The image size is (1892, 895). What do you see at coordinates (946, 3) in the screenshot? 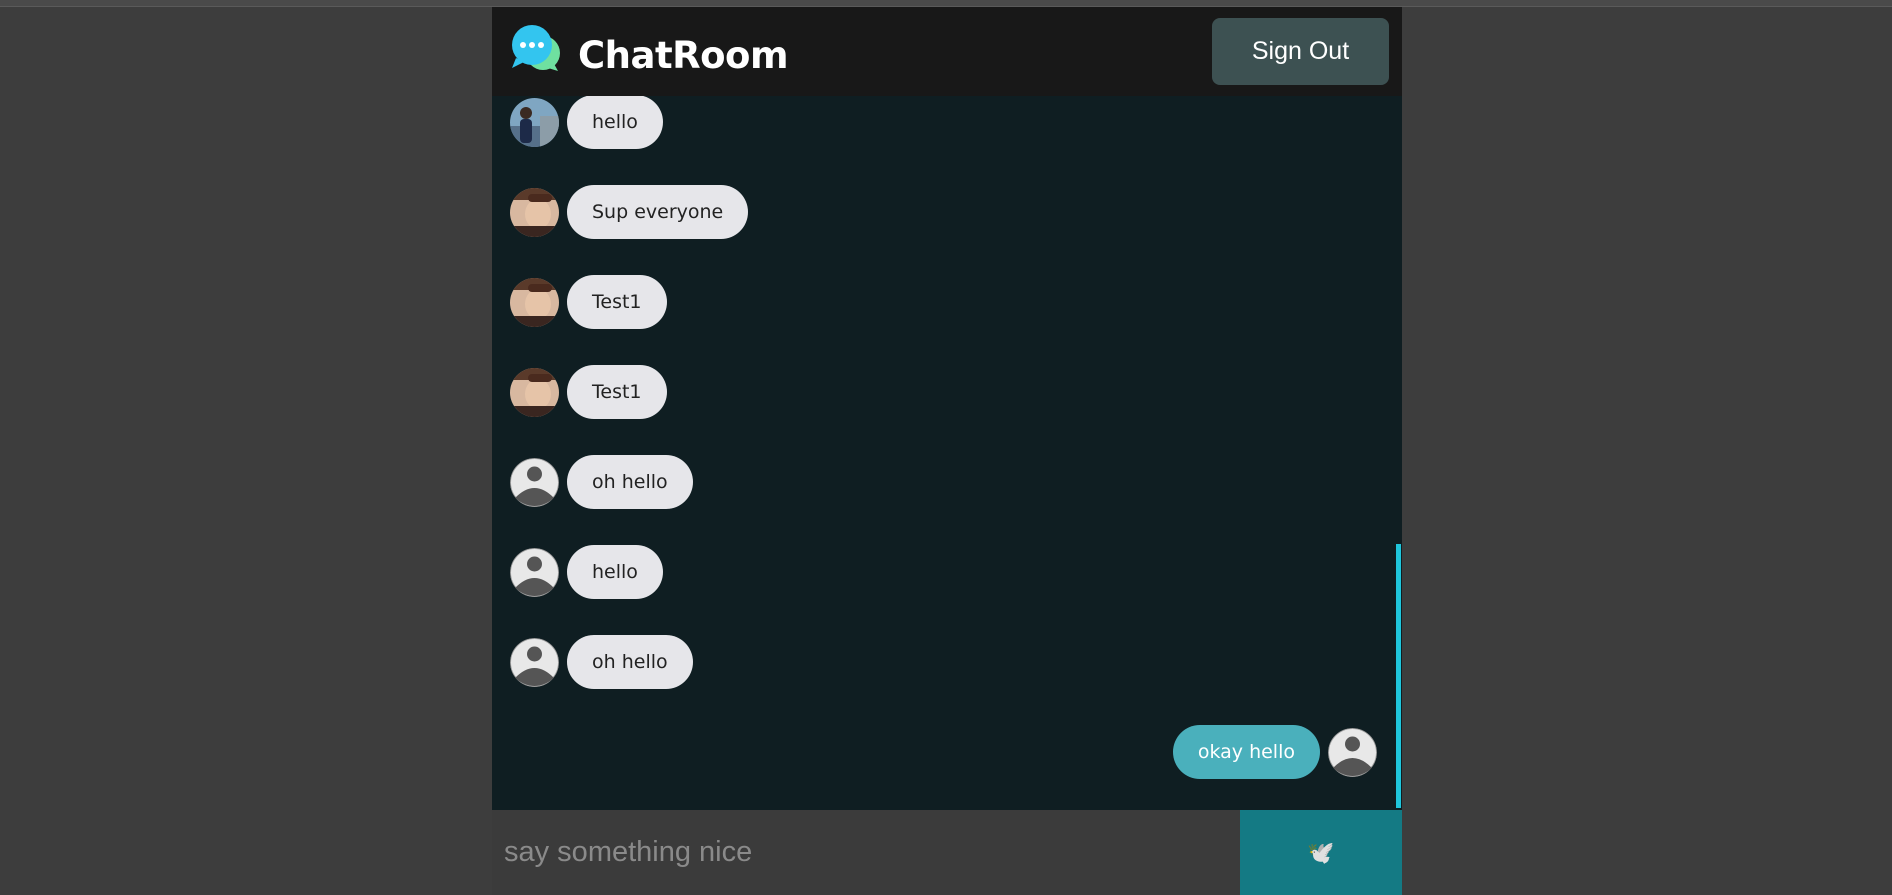
I see `browser-top-edge` at bounding box center [946, 3].